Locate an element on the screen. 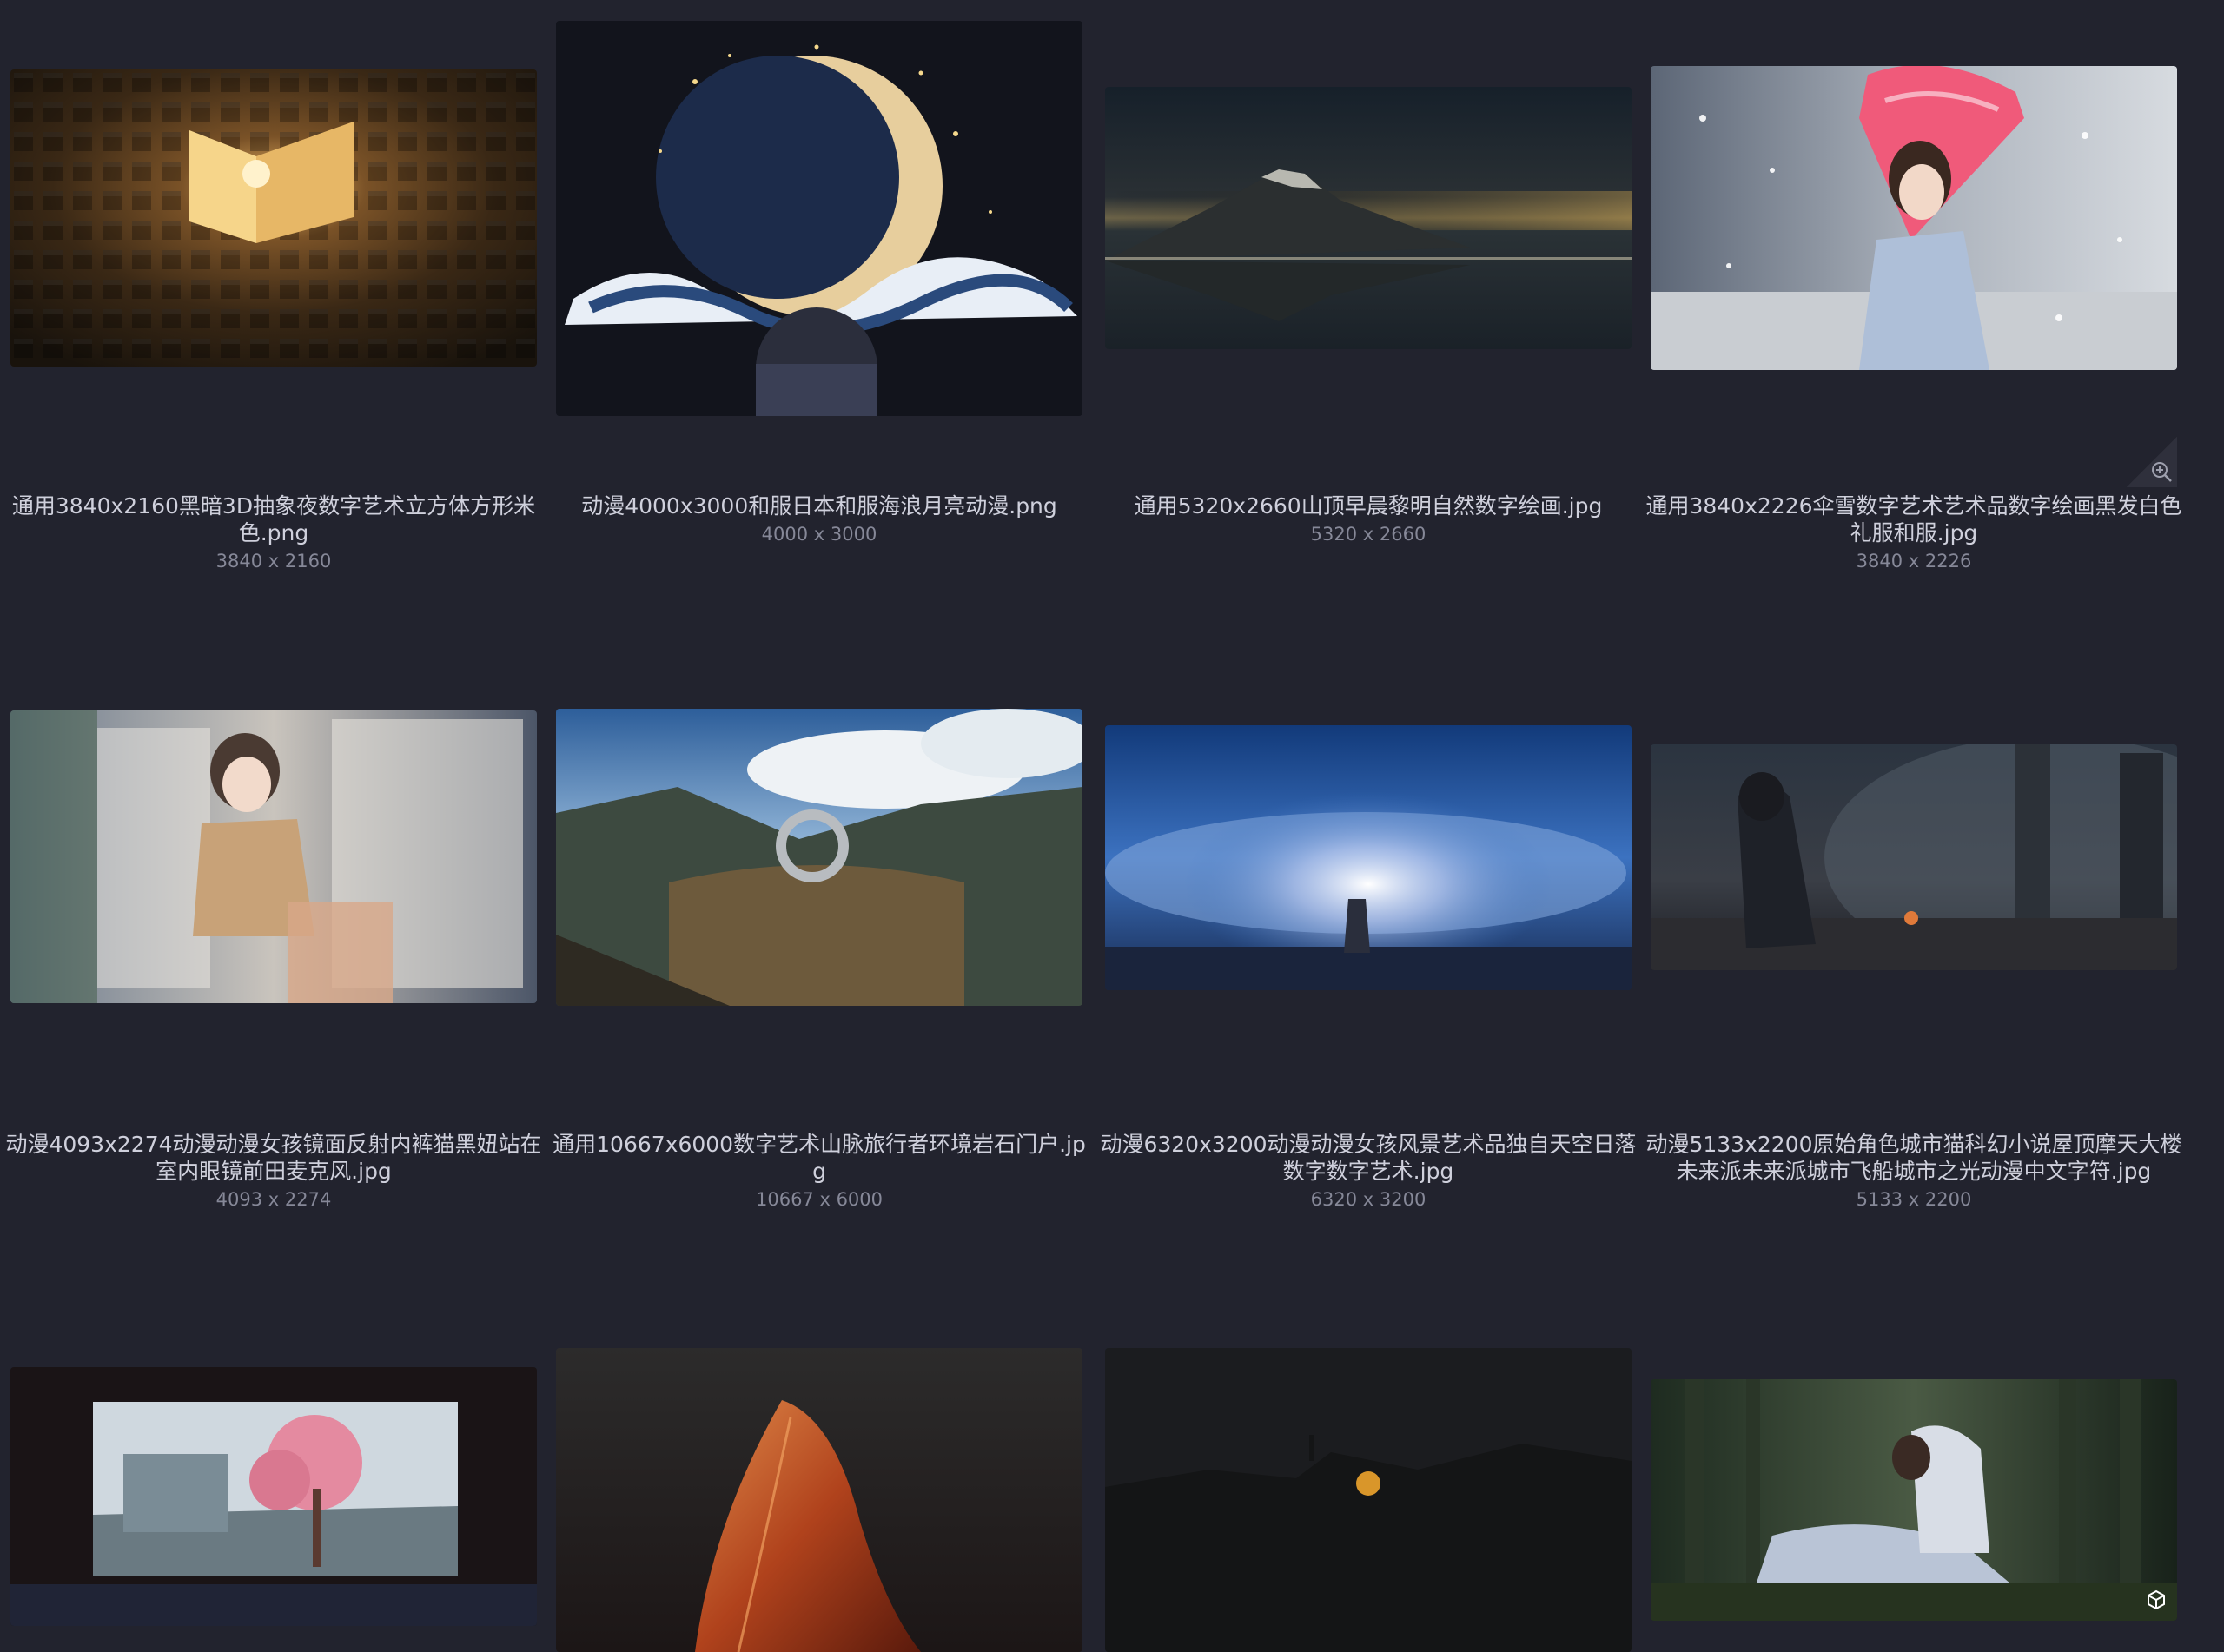 The image size is (2224, 1652). image-title: 通用10667x6000数字艺术山脉旅行者环境岩石门户.jpg is located at coordinates (819, 1158).